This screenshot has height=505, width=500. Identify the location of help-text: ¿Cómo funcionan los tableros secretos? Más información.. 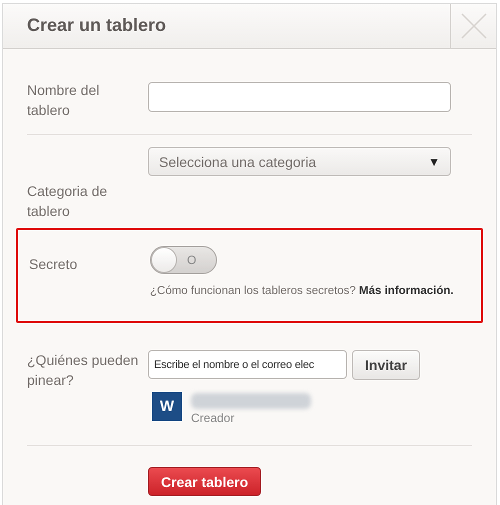
(302, 291).